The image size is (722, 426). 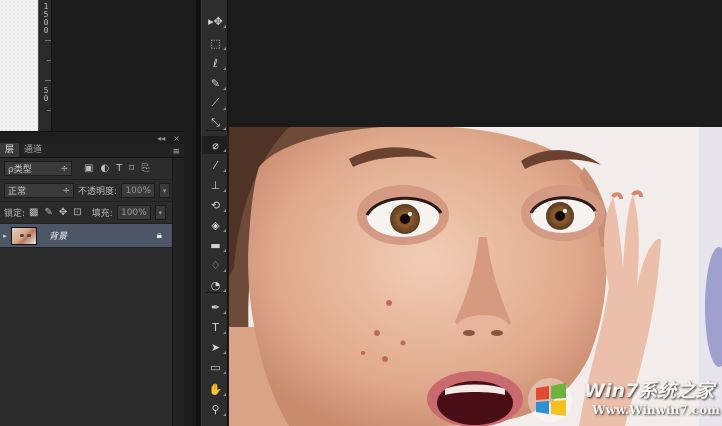 I want to click on gradient-tool-icon: ▬, so click(x=215, y=245).